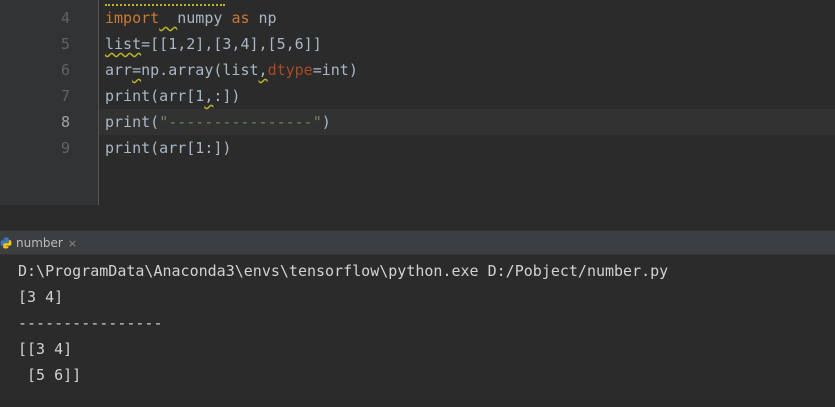 The height and width of the screenshot is (407, 835). I want to click on line-number-column: 4 5 6 7 8 9, so click(68, 102).